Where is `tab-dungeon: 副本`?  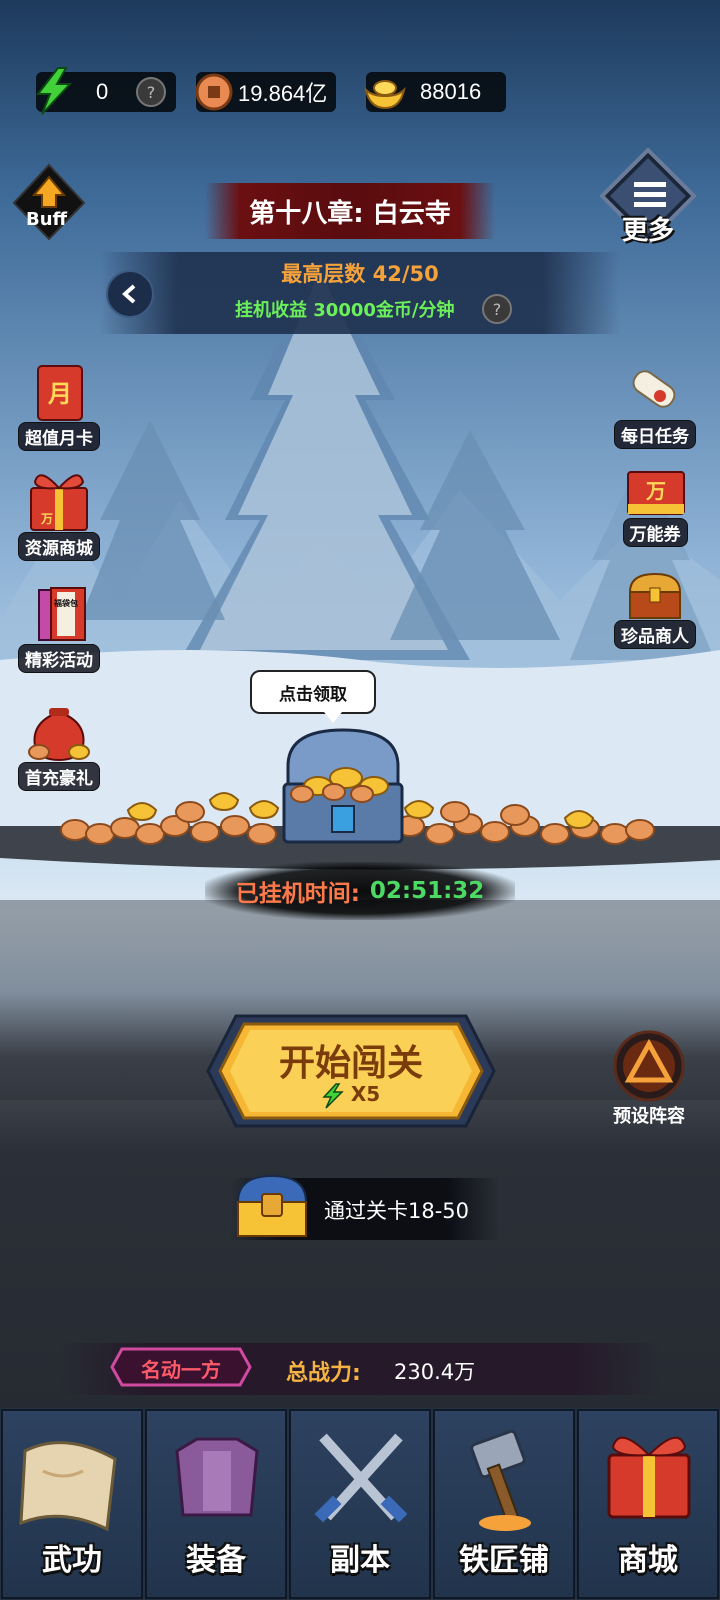
tab-dungeon: 副本 is located at coordinates (360, 1504).